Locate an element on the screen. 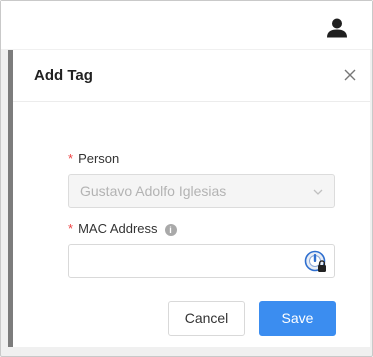  top-bar is located at coordinates (186, 25).